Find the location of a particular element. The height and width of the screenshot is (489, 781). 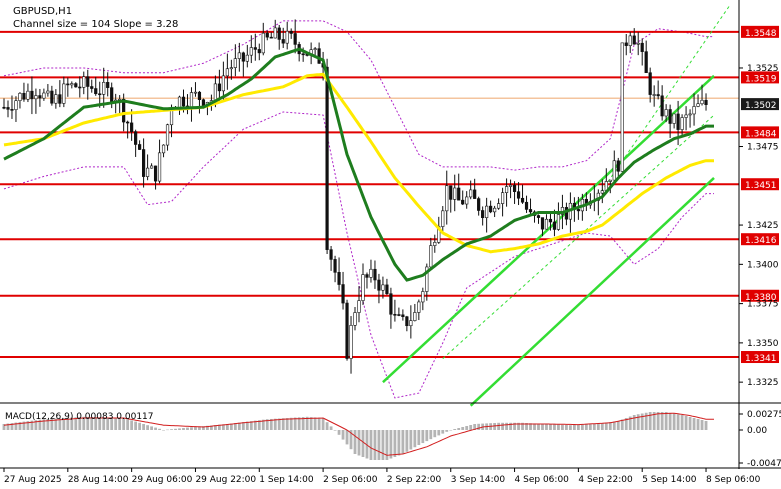

chart-channel-info: Channel size = 104 Slope = 3.28 is located at coordinates (95, 24).